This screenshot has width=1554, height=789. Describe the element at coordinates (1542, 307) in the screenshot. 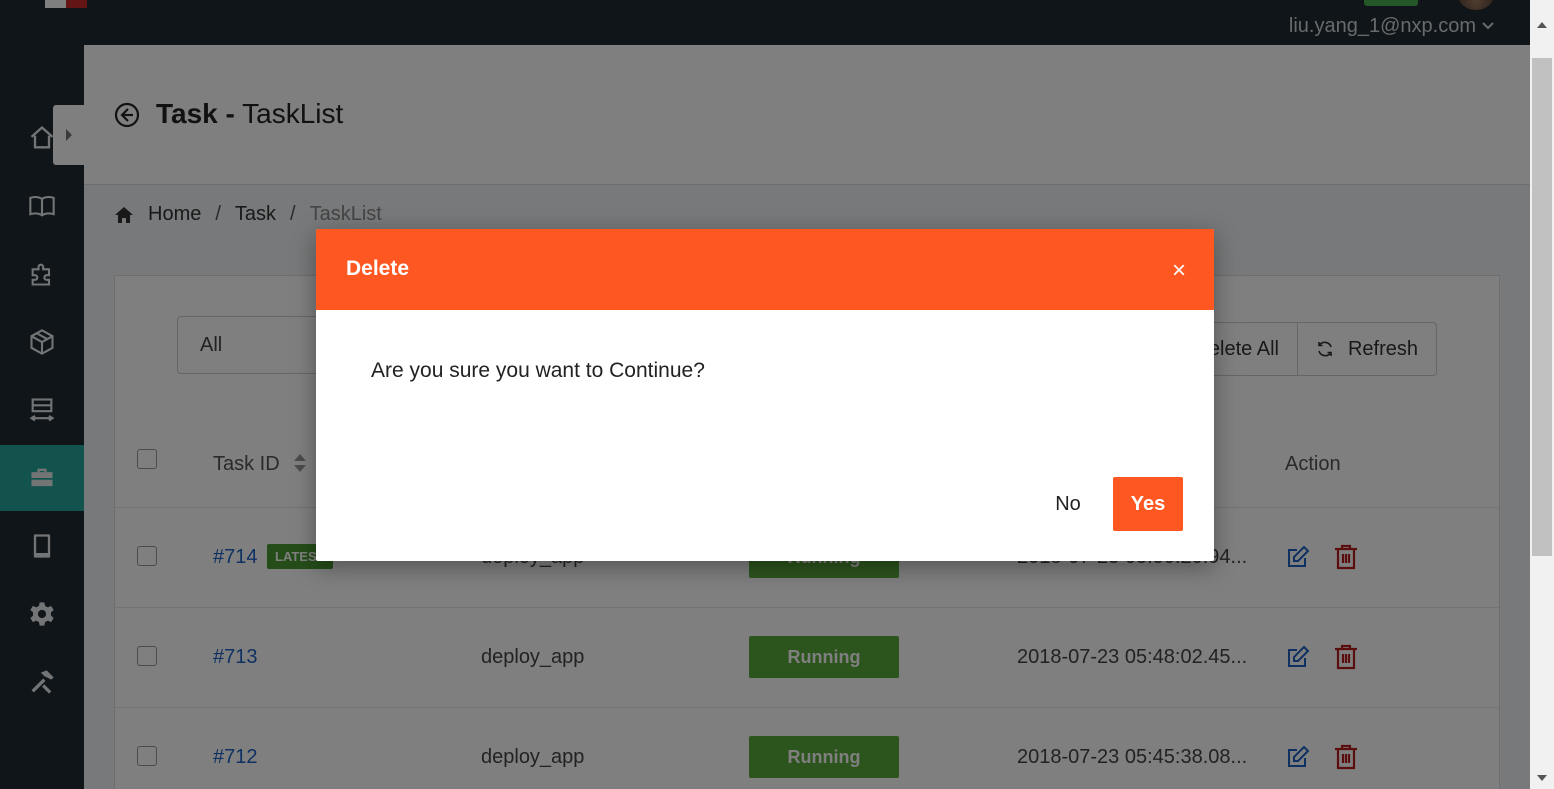

I see `scrollbar-thumb` at that location.